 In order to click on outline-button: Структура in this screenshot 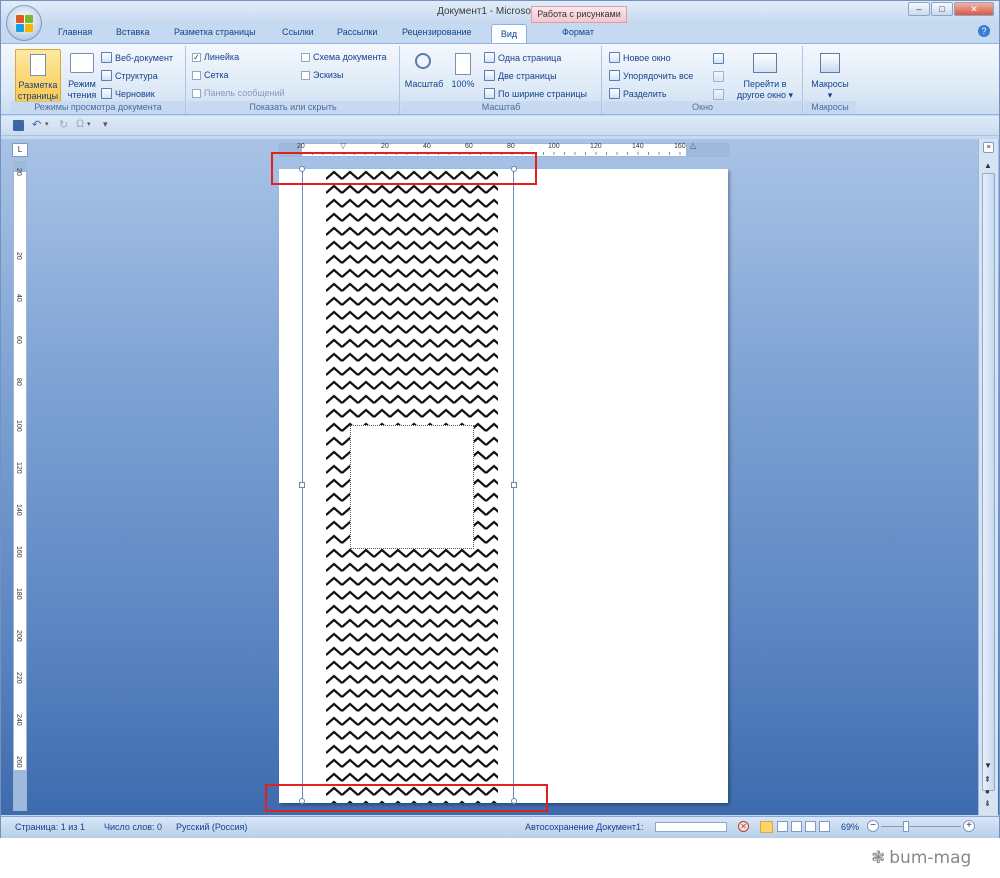, I will do `click(129, 75)`.